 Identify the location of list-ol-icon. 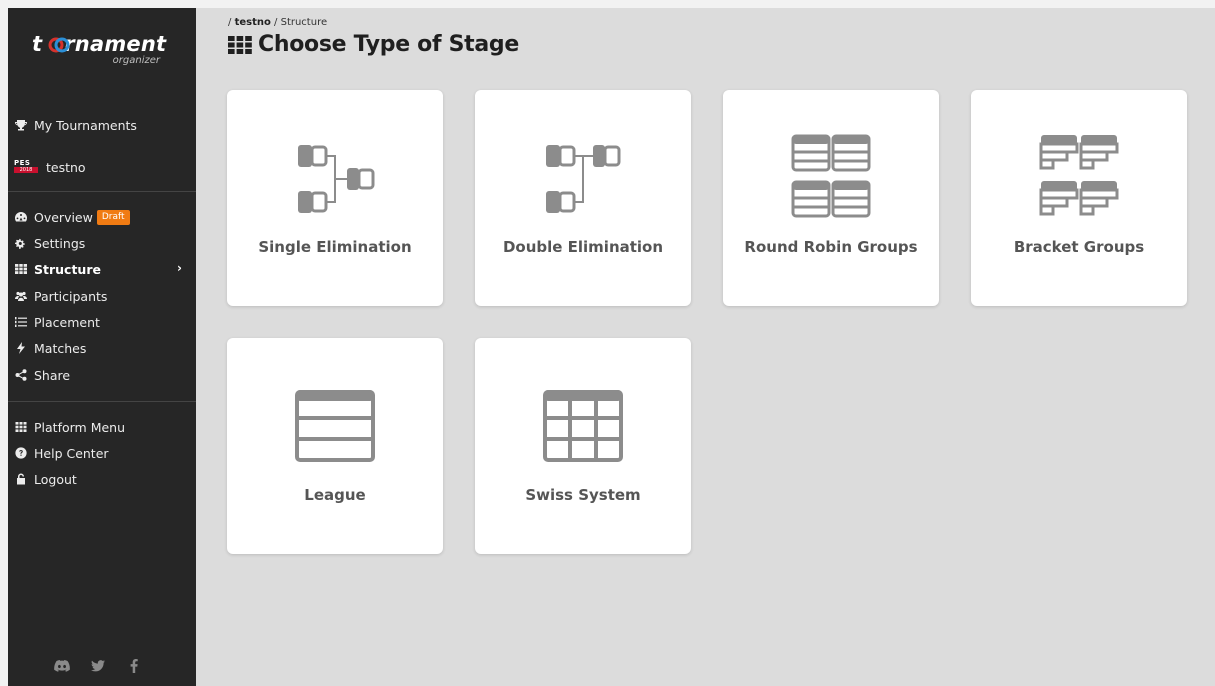
(21, 322).